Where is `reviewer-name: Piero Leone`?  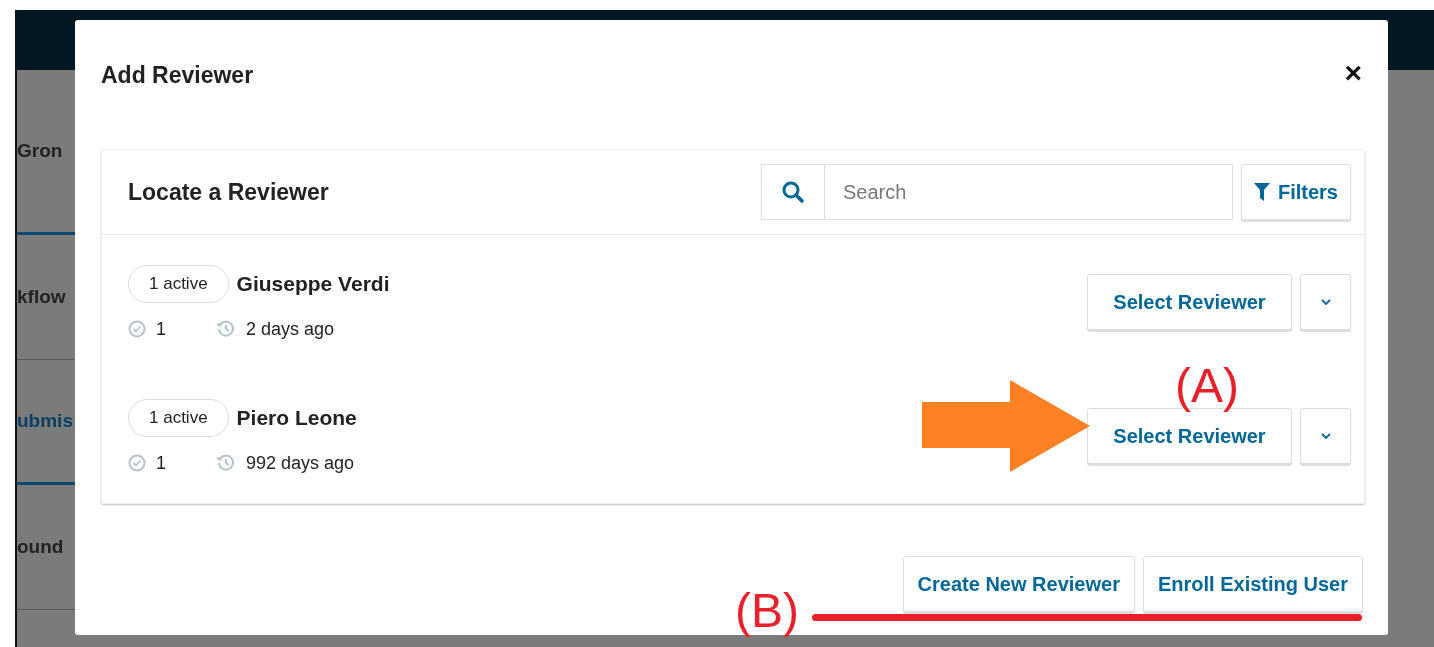
reviewer-name: Piero Leone is located at coordinates (296, 417).